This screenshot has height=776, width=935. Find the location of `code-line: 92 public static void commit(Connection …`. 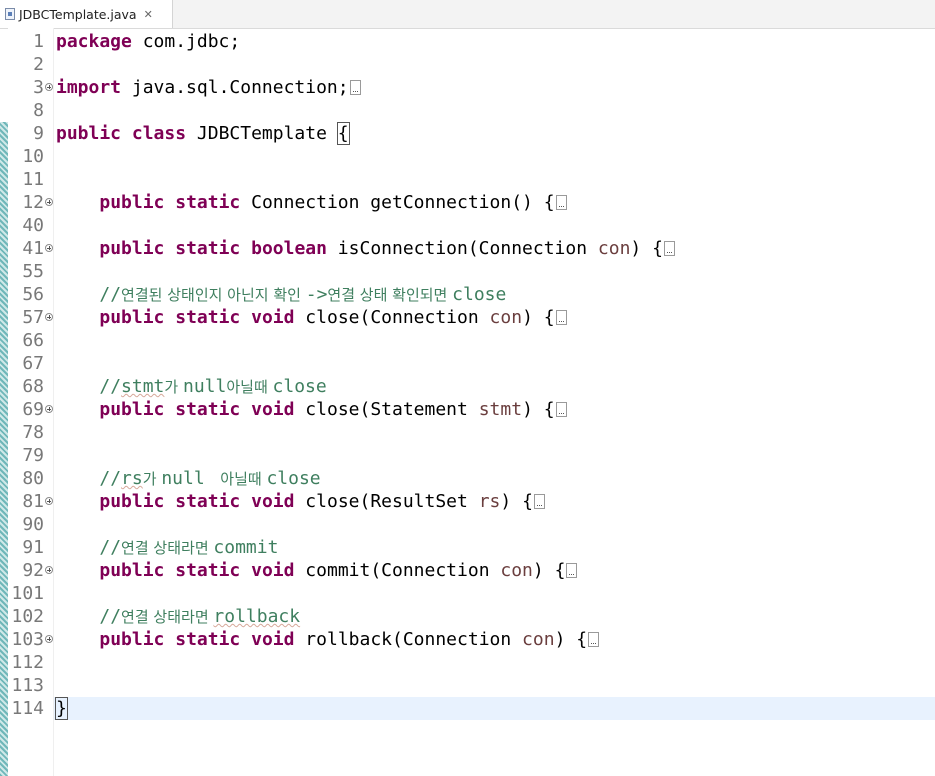

code-line: 92 public static void commit(Connection … is located at coordinates (471, 570).